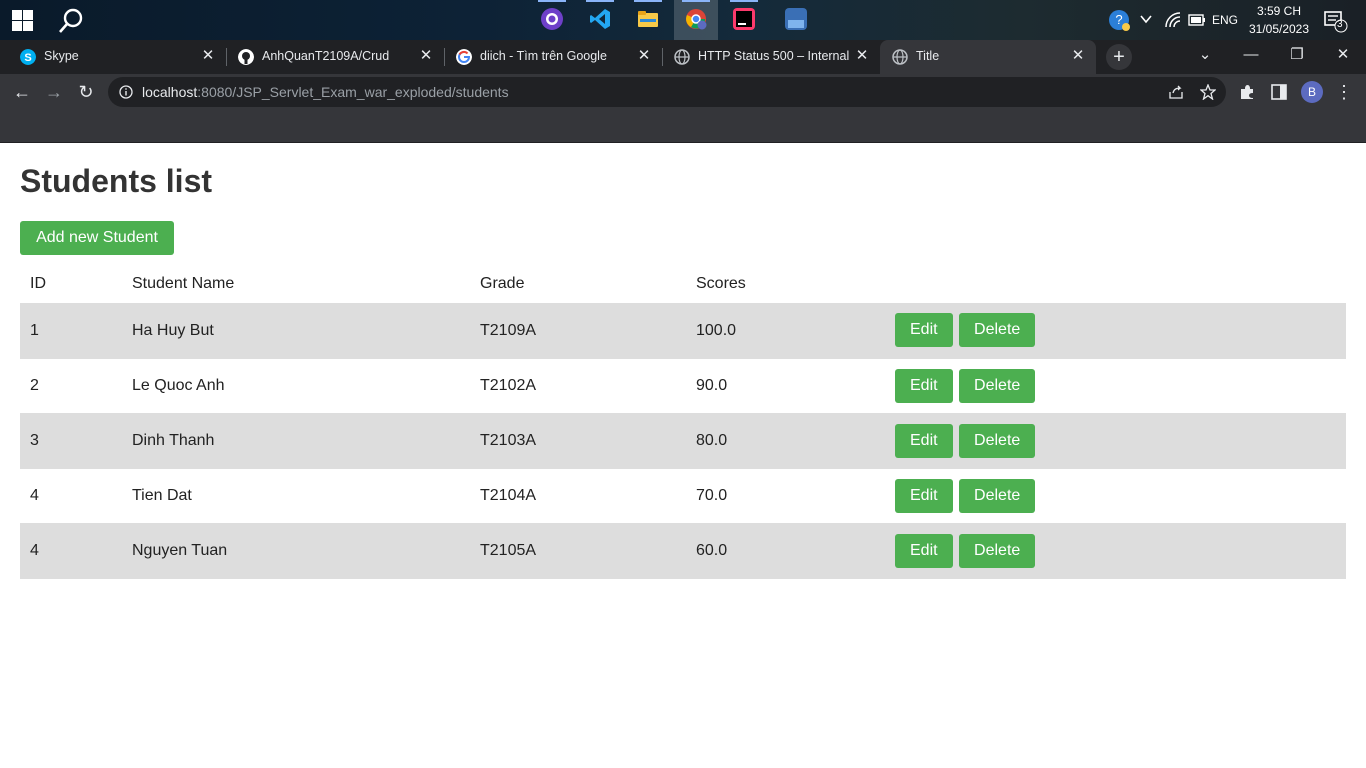  I want to click on cell-score: 100.0, so click(785, 331).